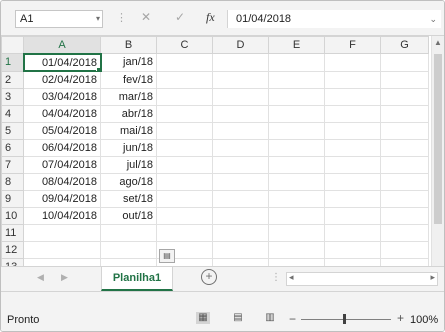 Image resolution: width=445 pixels, height=332 pixels. Describe the element at coordinates (62, 198) in the screenshot. I see `cell-a9: 09/04/2018` at that location.